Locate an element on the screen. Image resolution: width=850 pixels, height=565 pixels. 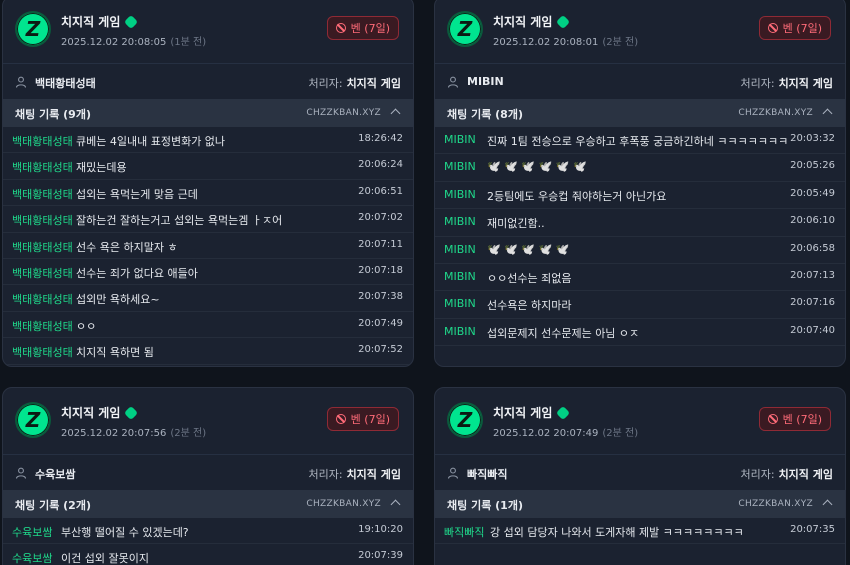
ban-timestamp: 2025.12.02 20:08:05 is located at coordinates (114, 42).